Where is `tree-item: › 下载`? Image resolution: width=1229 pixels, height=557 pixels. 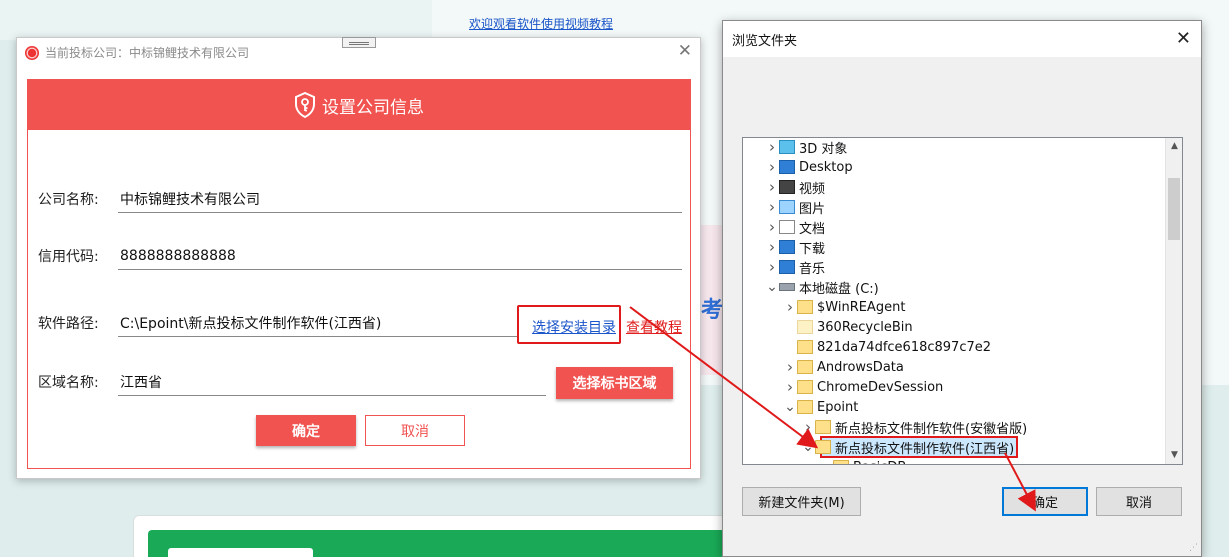
tree-item: › 下载 is located at coordinates (795, 247).